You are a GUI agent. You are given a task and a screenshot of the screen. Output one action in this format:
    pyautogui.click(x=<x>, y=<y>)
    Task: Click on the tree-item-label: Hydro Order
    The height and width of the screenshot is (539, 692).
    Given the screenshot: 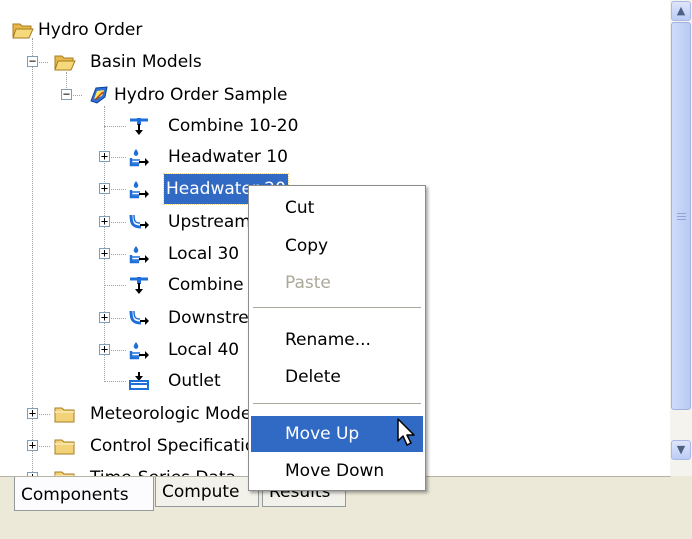 What is the action you would take?
    pyautogui.click(x=90, y=30)
    